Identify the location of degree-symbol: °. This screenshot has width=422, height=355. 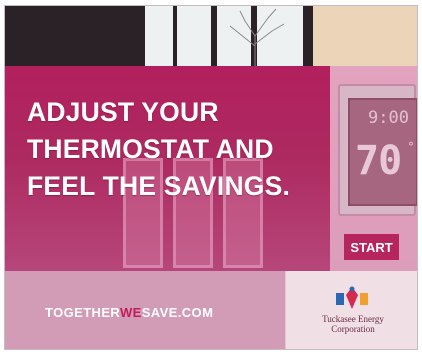
(411, 147).